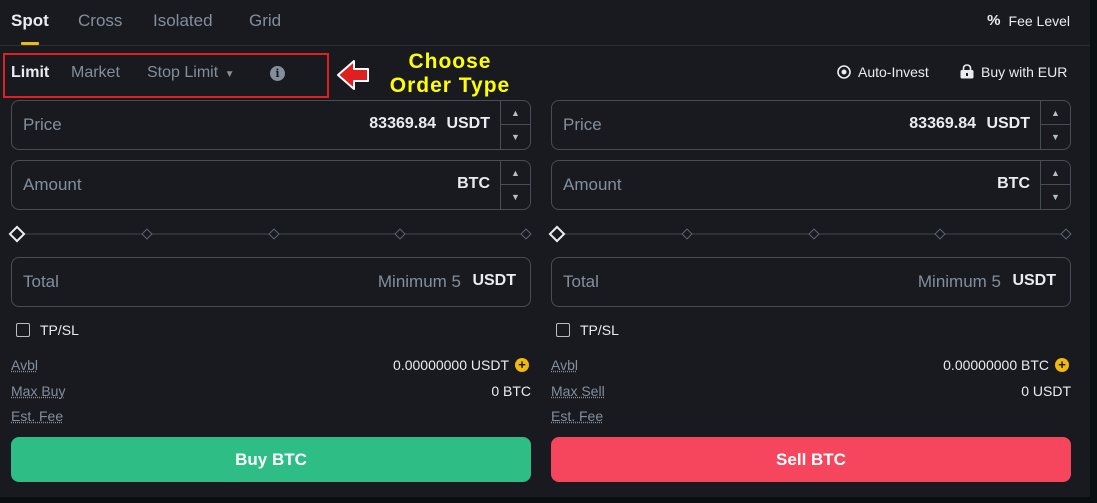  What do you see at coordinates (183, 21) in the screenshot?
I see `tab-isolated: Isolated` at bounding box center [183, 21].